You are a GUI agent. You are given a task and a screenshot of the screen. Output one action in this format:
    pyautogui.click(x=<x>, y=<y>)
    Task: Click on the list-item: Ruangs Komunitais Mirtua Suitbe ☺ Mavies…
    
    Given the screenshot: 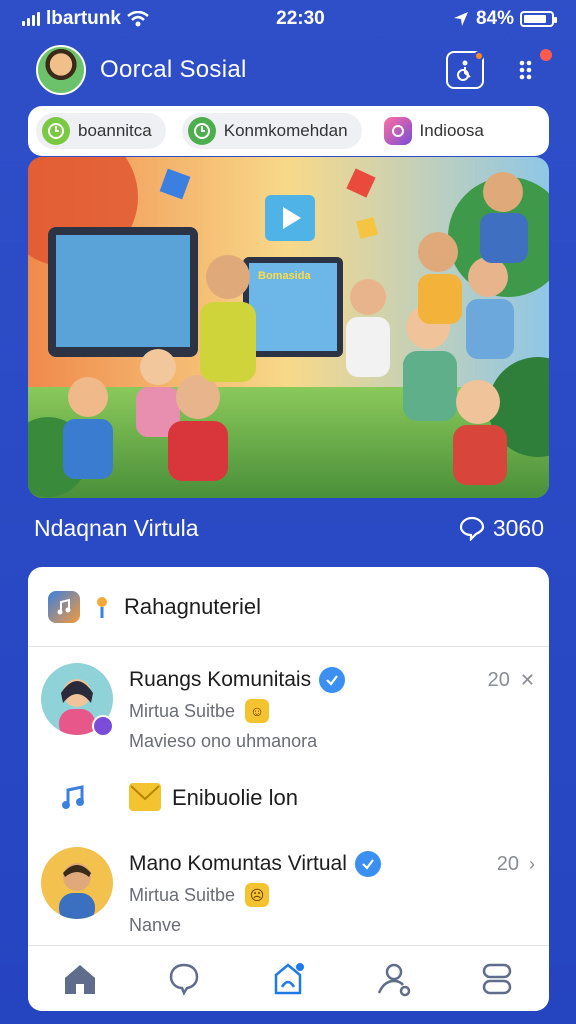 What is the action you would take?
    pyautogui.click(x=288, y=707)
    